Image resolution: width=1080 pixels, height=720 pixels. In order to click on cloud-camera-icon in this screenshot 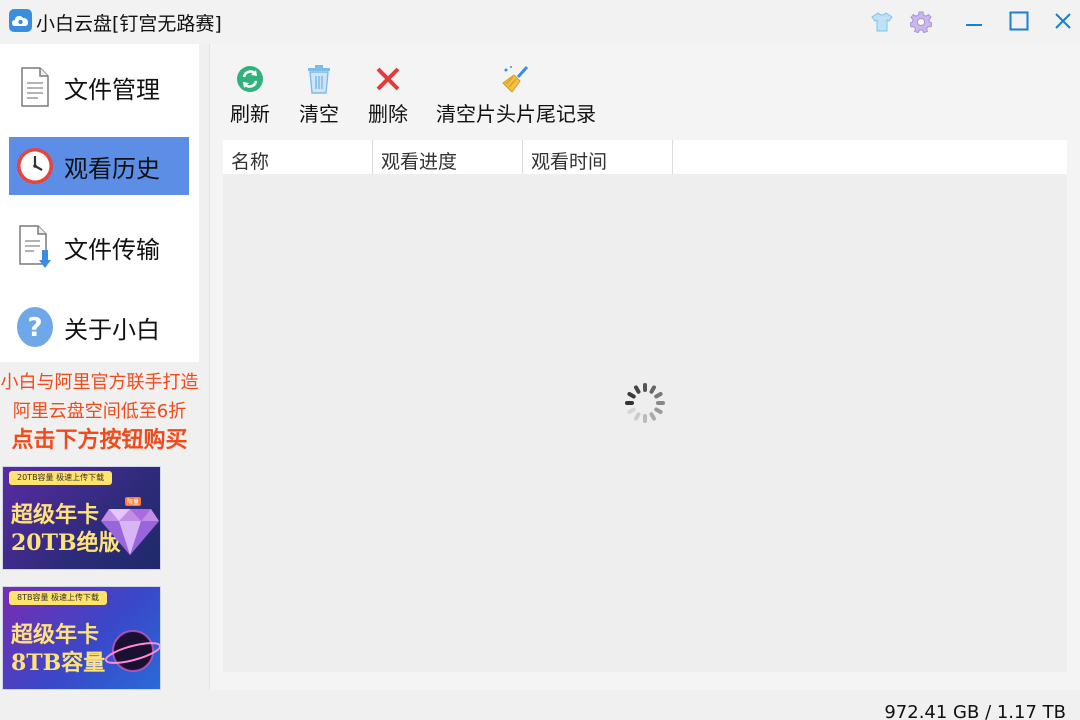, I will do `click(20, 20)`.